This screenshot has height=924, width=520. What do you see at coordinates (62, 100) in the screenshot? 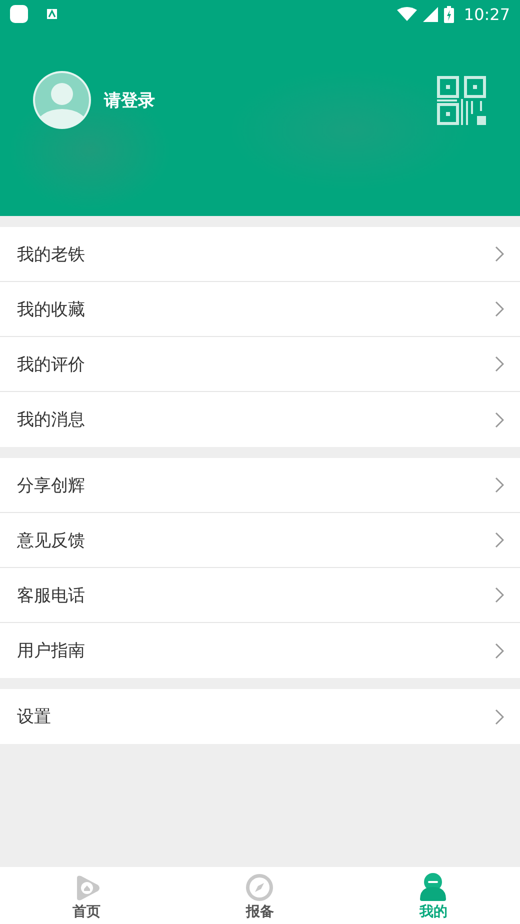
I see `avatar-icon` at bounding box center [62, 100].